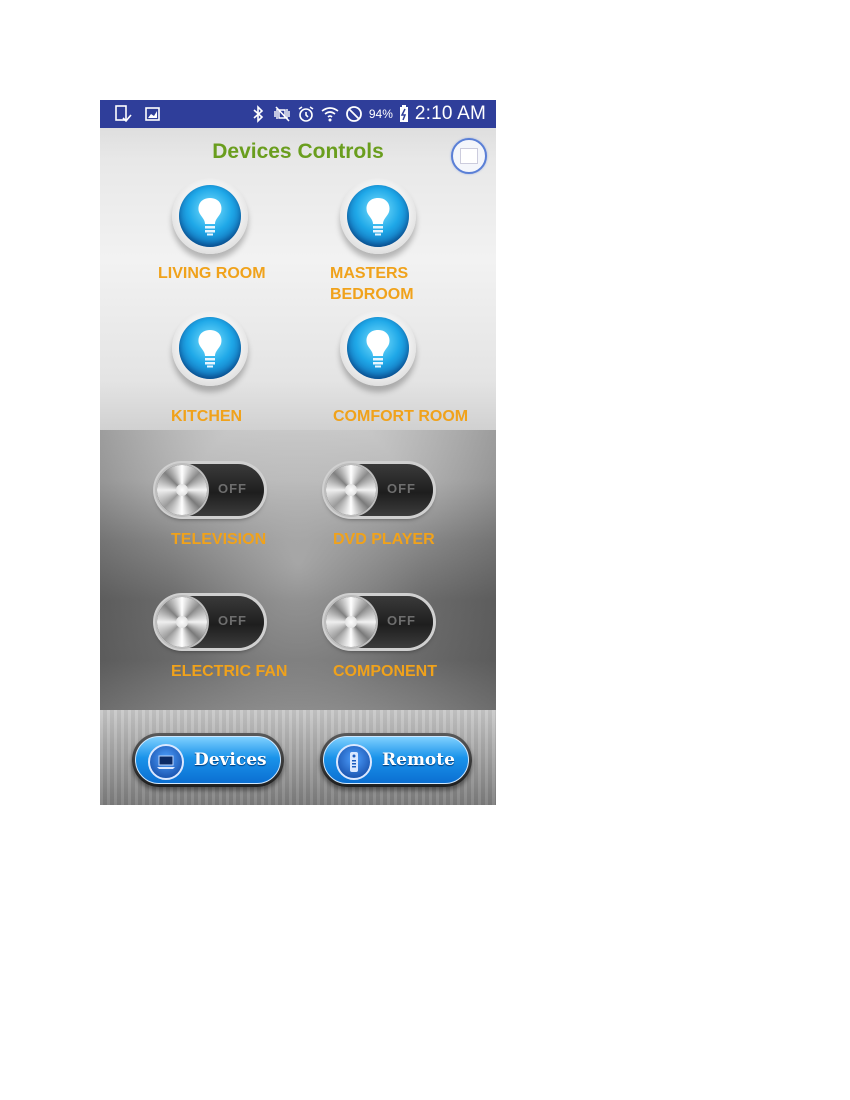  What do you see at coordinates (282, 114) in the screenshot?
I see `vibrate-off-icon` at bounding box center [282, 114].